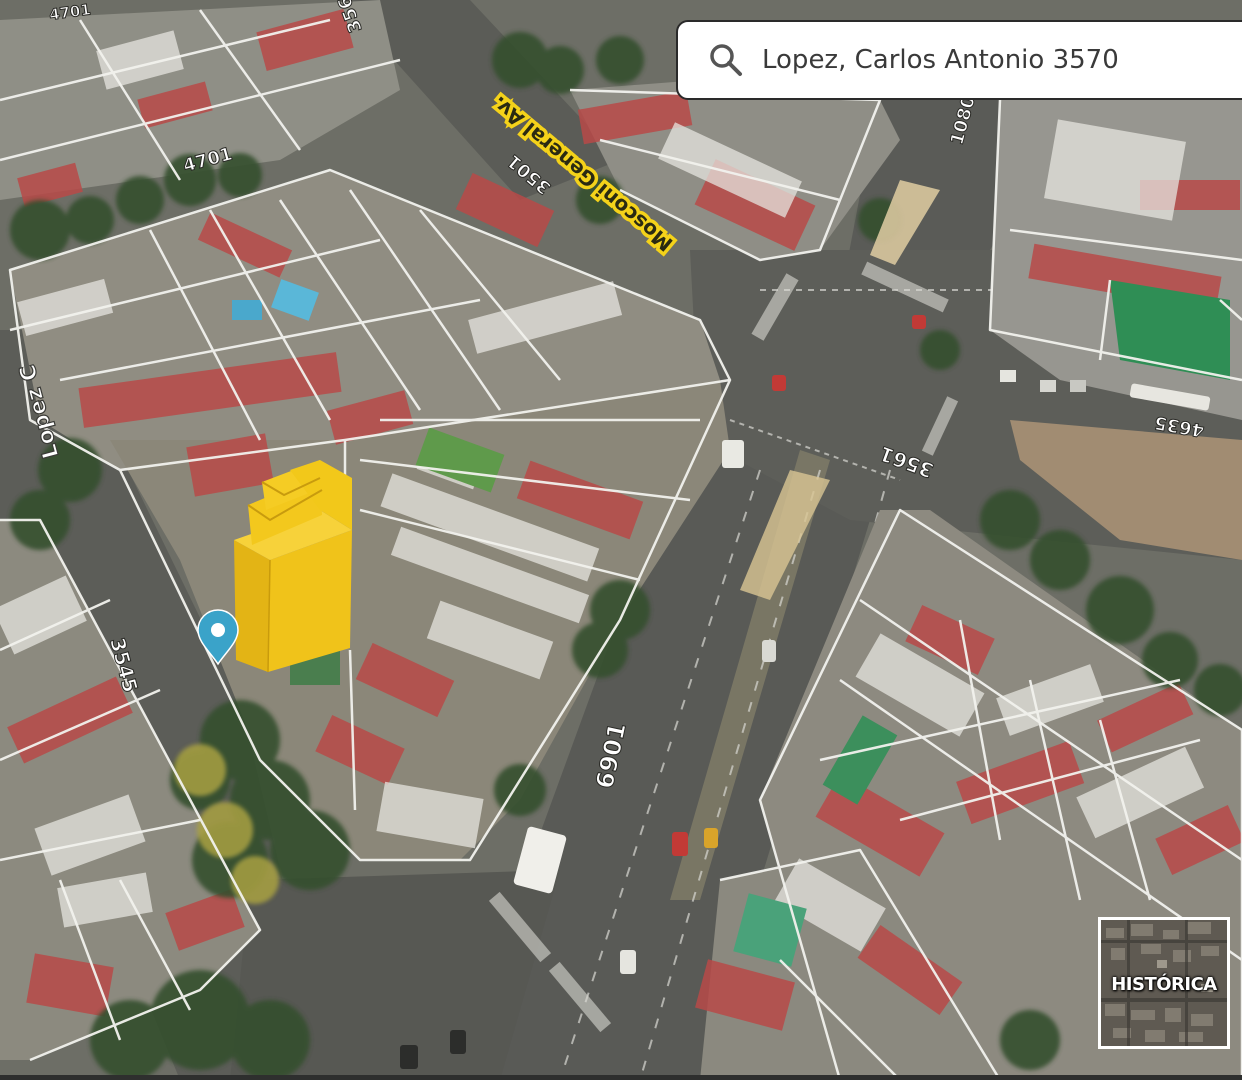  What do you see at coordinates (940, 60) in the screenshot?
I see `search-input: Lopez, Carlos Antonio 3570` at bounding box center [940, 60].